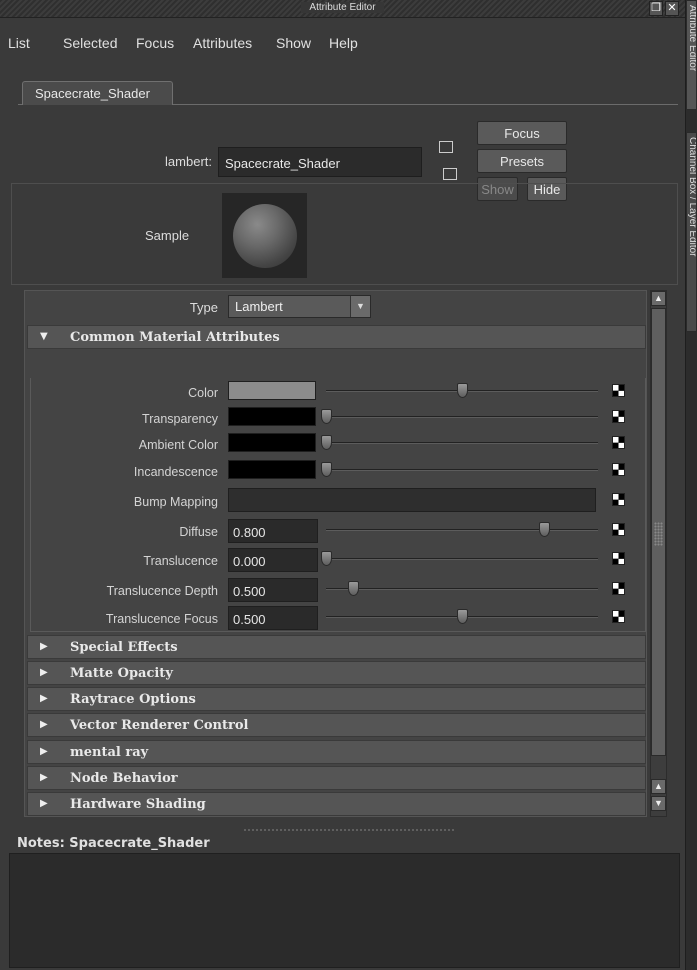 Image resolution: width=697 pixels, height=970 pixels. Describe the element at coordinates (336, 804) in the screenshot. I see `section-hardware-shading: ▶ Hardware Shading` at that location.